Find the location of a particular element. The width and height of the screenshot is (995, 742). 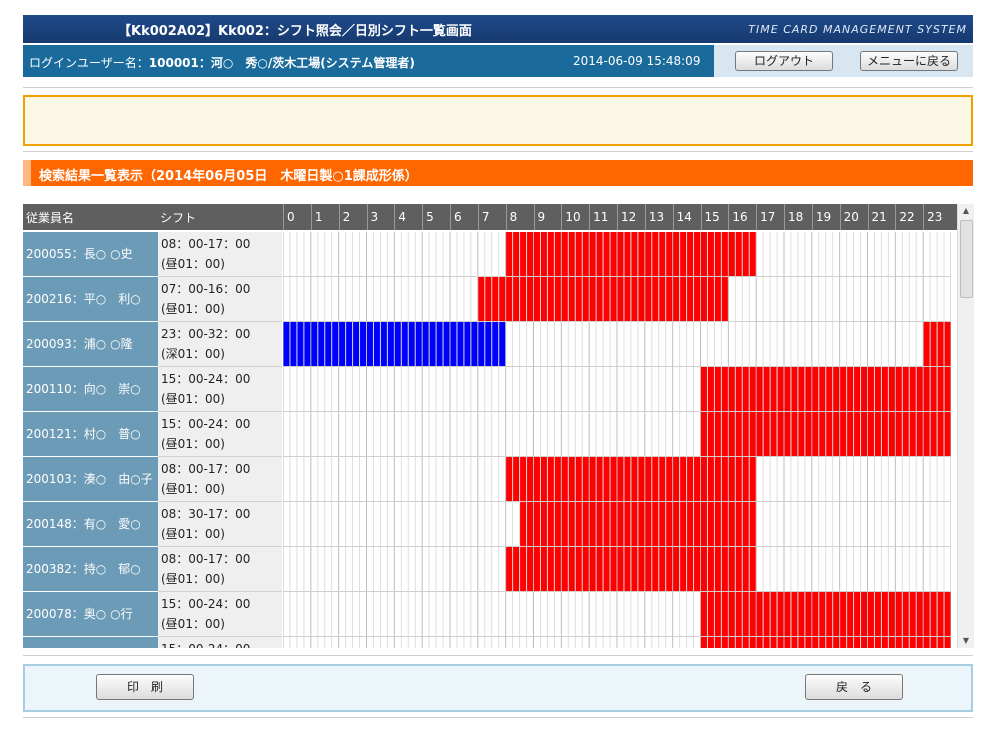

shift-column-header: シフト is located at coordinates (178, 218).